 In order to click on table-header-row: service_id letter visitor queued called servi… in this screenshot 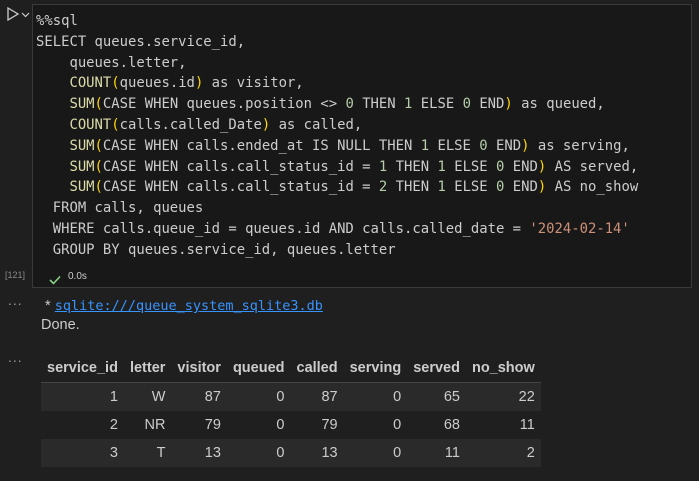, I will do `click(291, 368)`.